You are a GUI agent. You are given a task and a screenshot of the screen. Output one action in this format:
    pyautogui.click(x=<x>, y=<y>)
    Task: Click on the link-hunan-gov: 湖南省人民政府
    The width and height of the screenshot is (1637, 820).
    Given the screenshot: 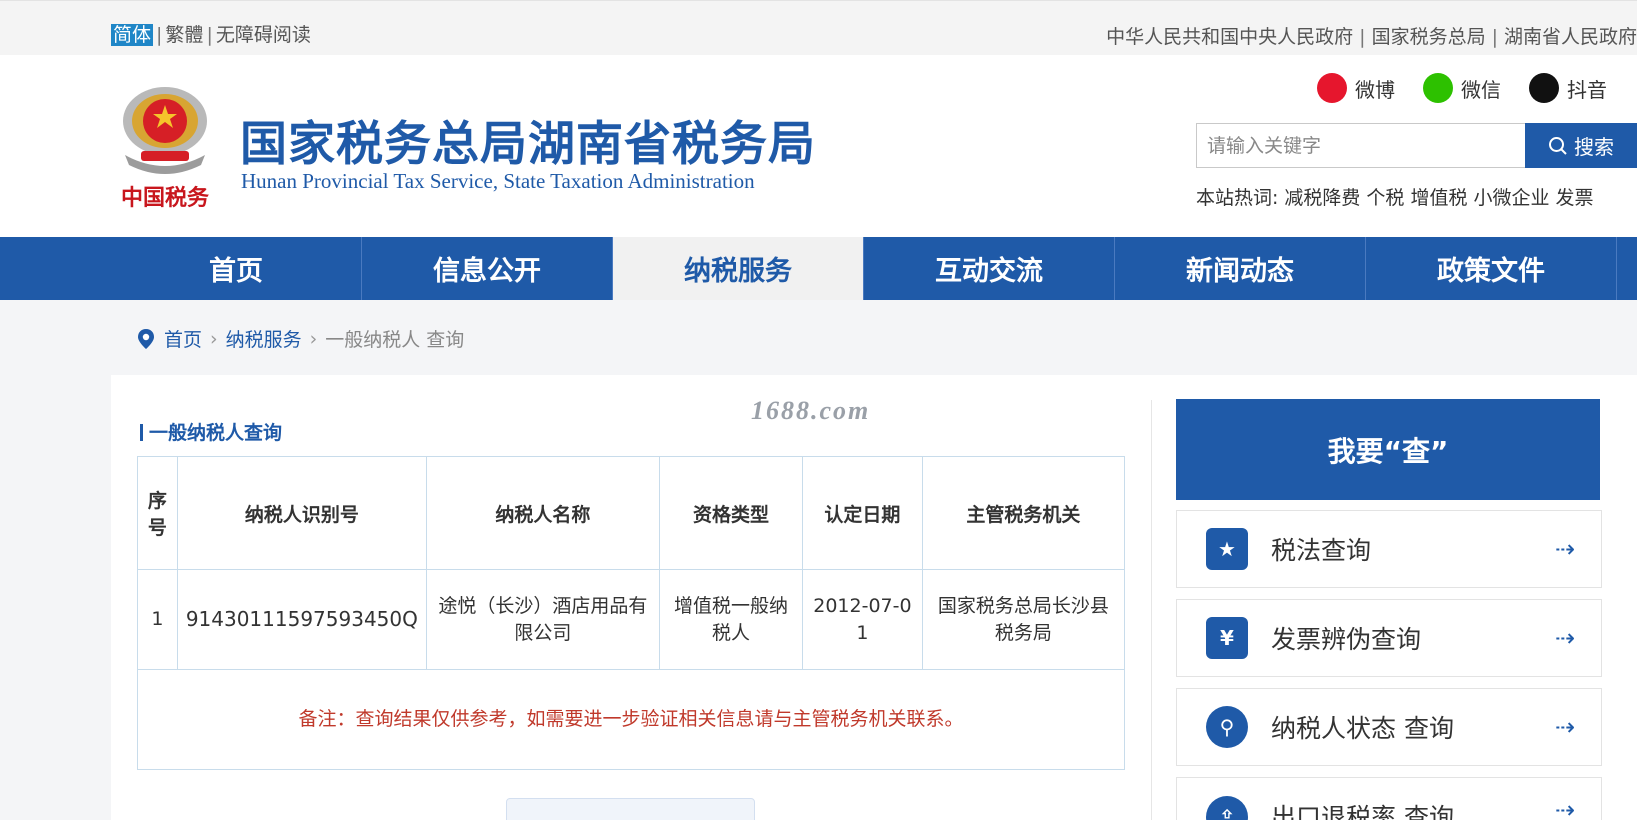 What is the action you would take?
    pyautogui.click(x=1570, y=37)
    